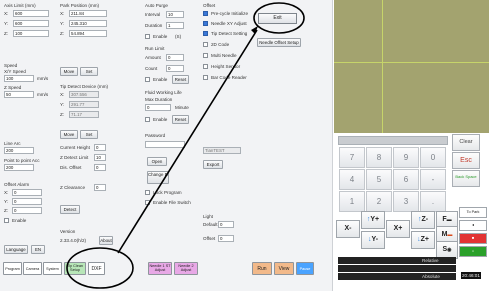 The width and height of the screenshot is (489, 291). Describe the element at coordinates (96, 268) in the screenshot. I see `dxf-button: DXF` at that location.